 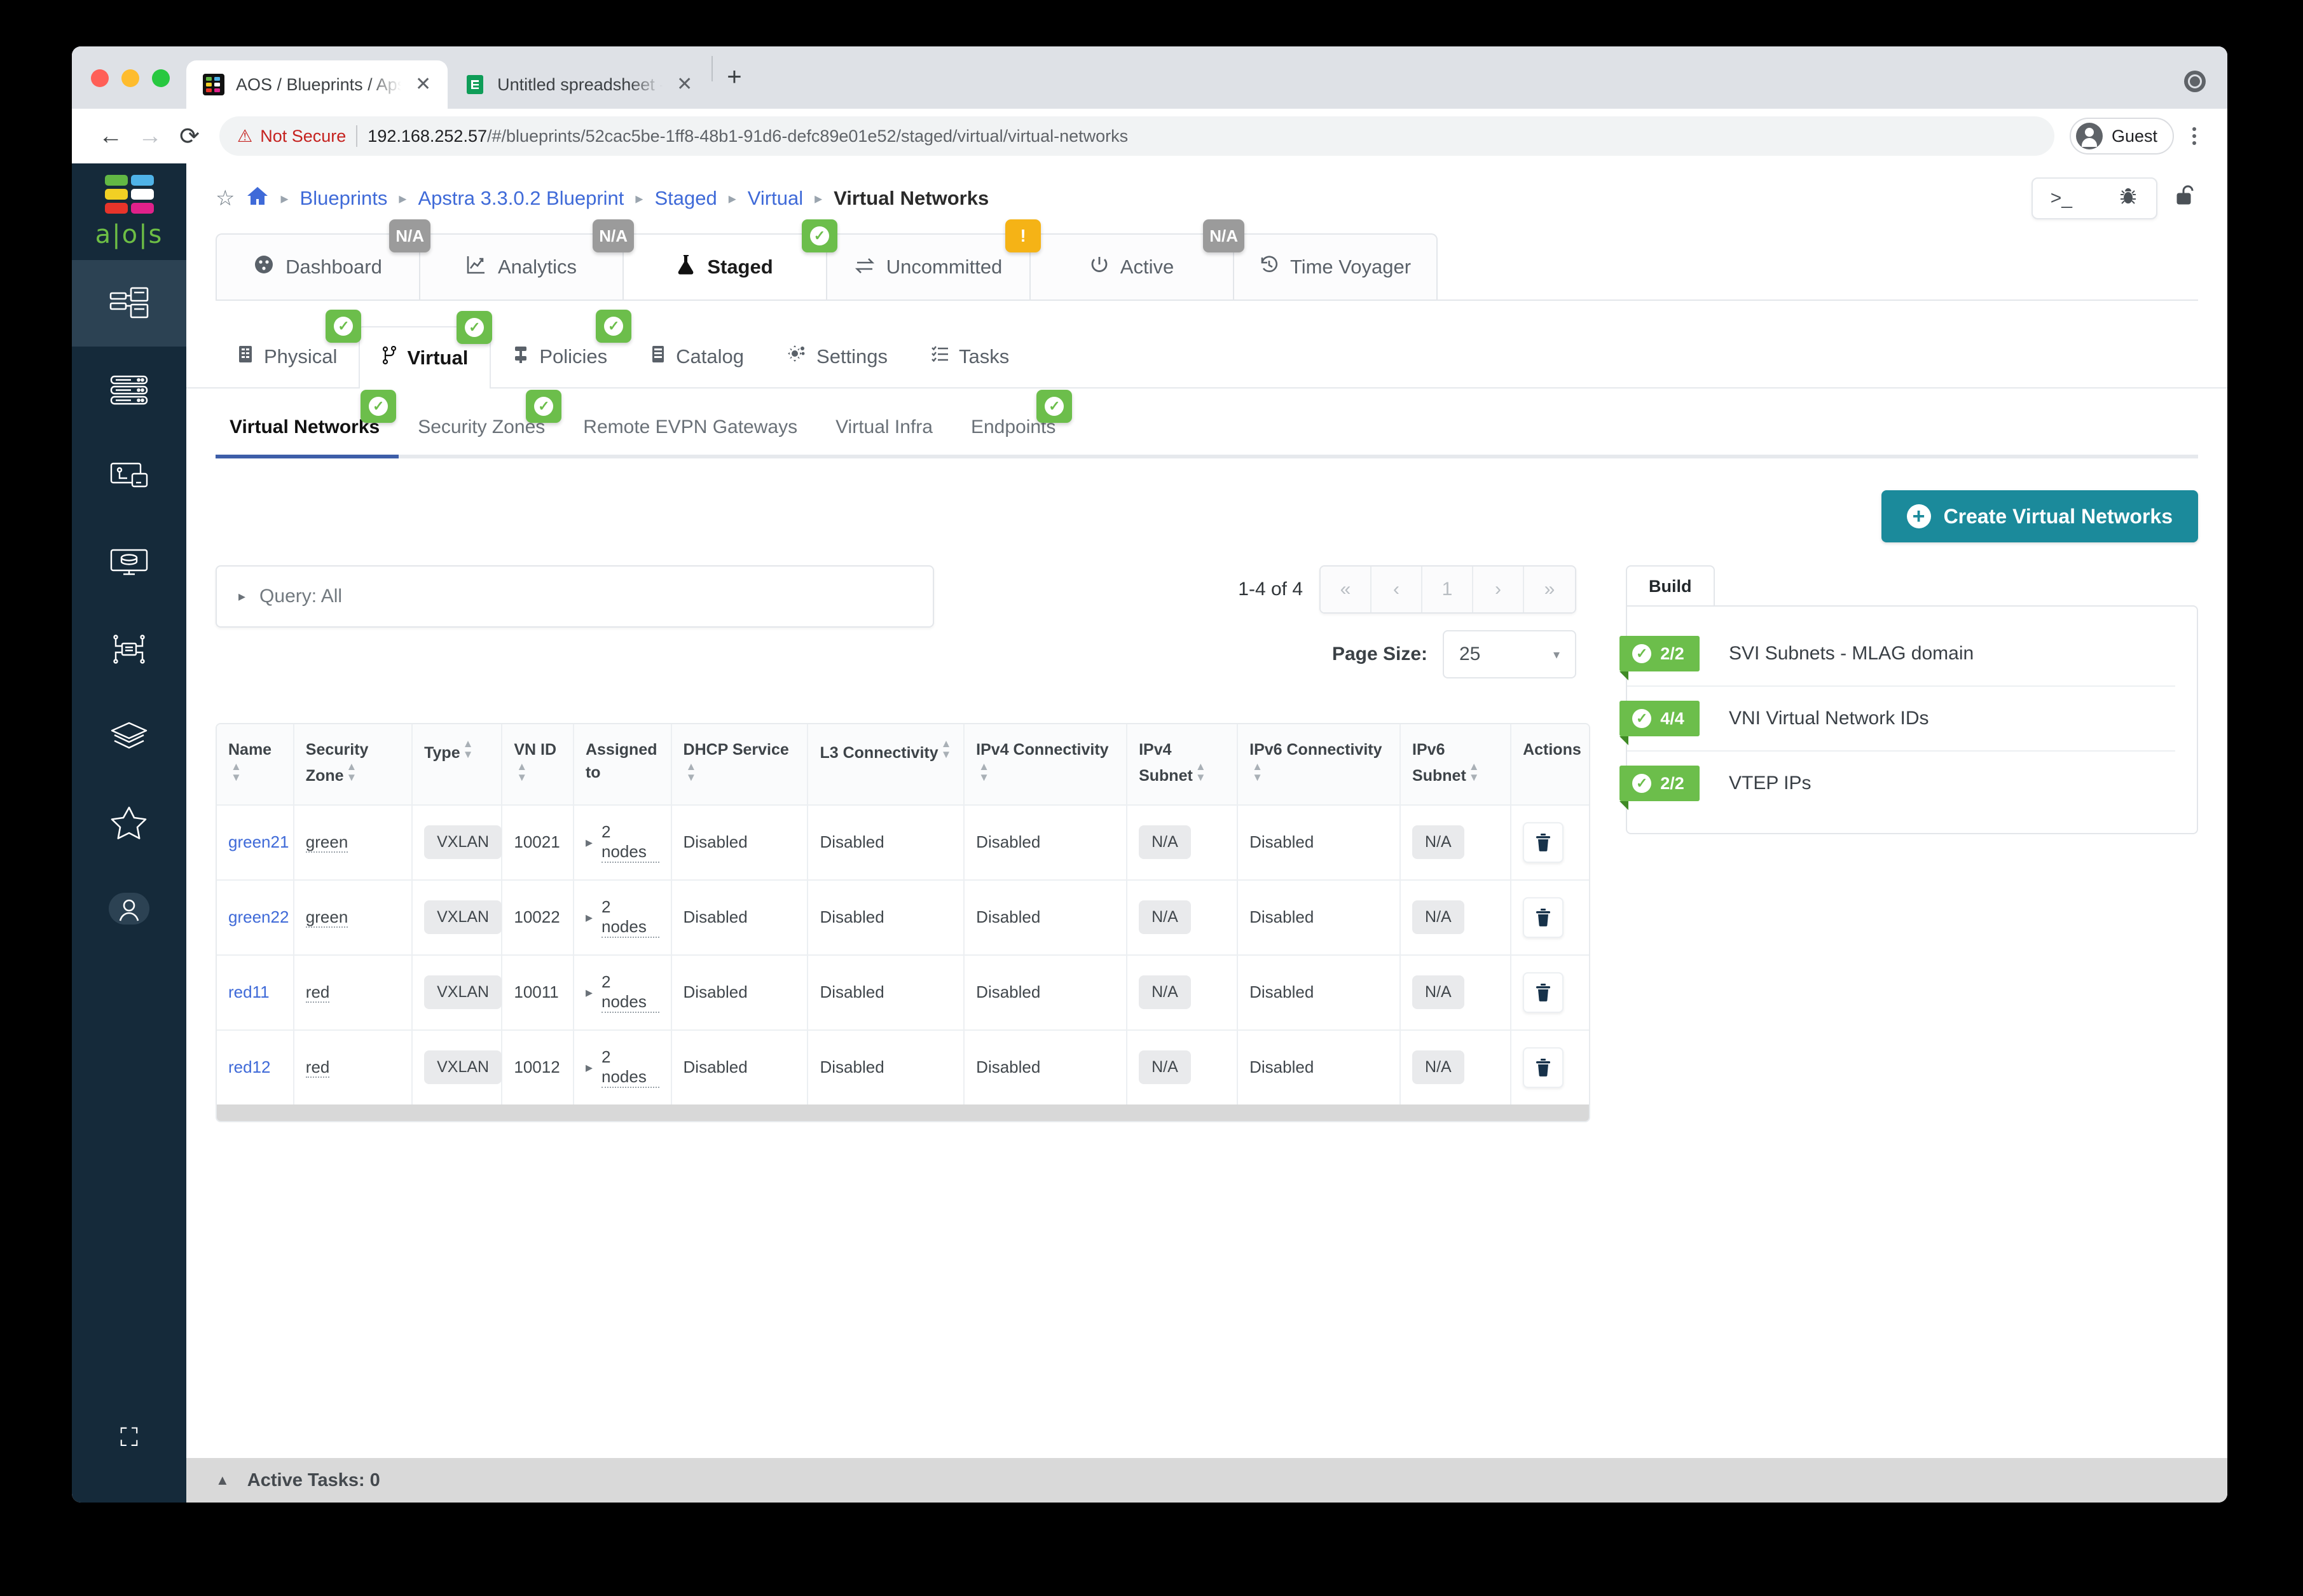 I want to click on close-window-button, so click(x=100, y=78).